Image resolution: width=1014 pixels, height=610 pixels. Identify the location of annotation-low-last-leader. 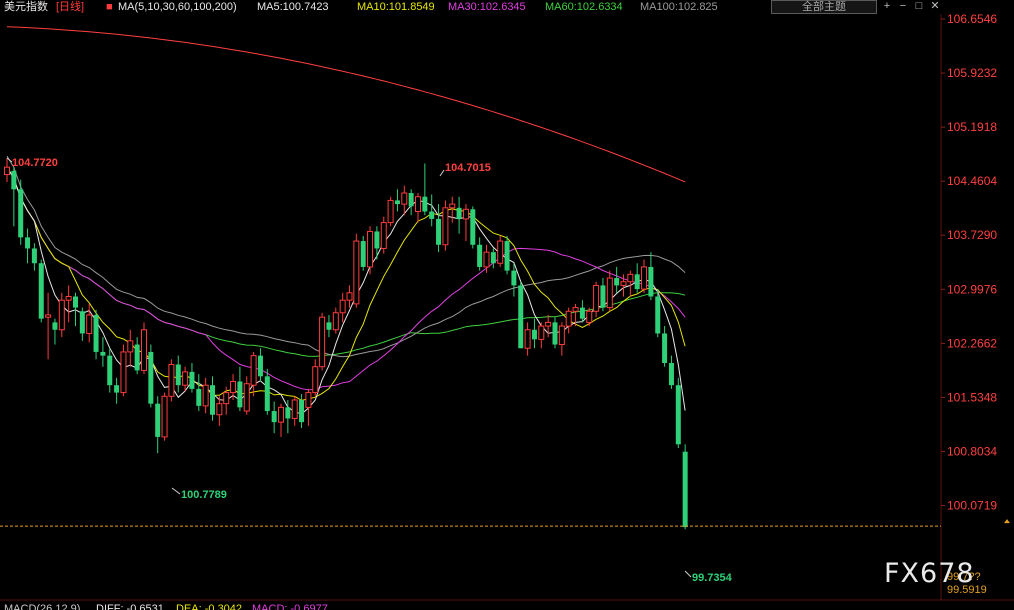
(688, 574).